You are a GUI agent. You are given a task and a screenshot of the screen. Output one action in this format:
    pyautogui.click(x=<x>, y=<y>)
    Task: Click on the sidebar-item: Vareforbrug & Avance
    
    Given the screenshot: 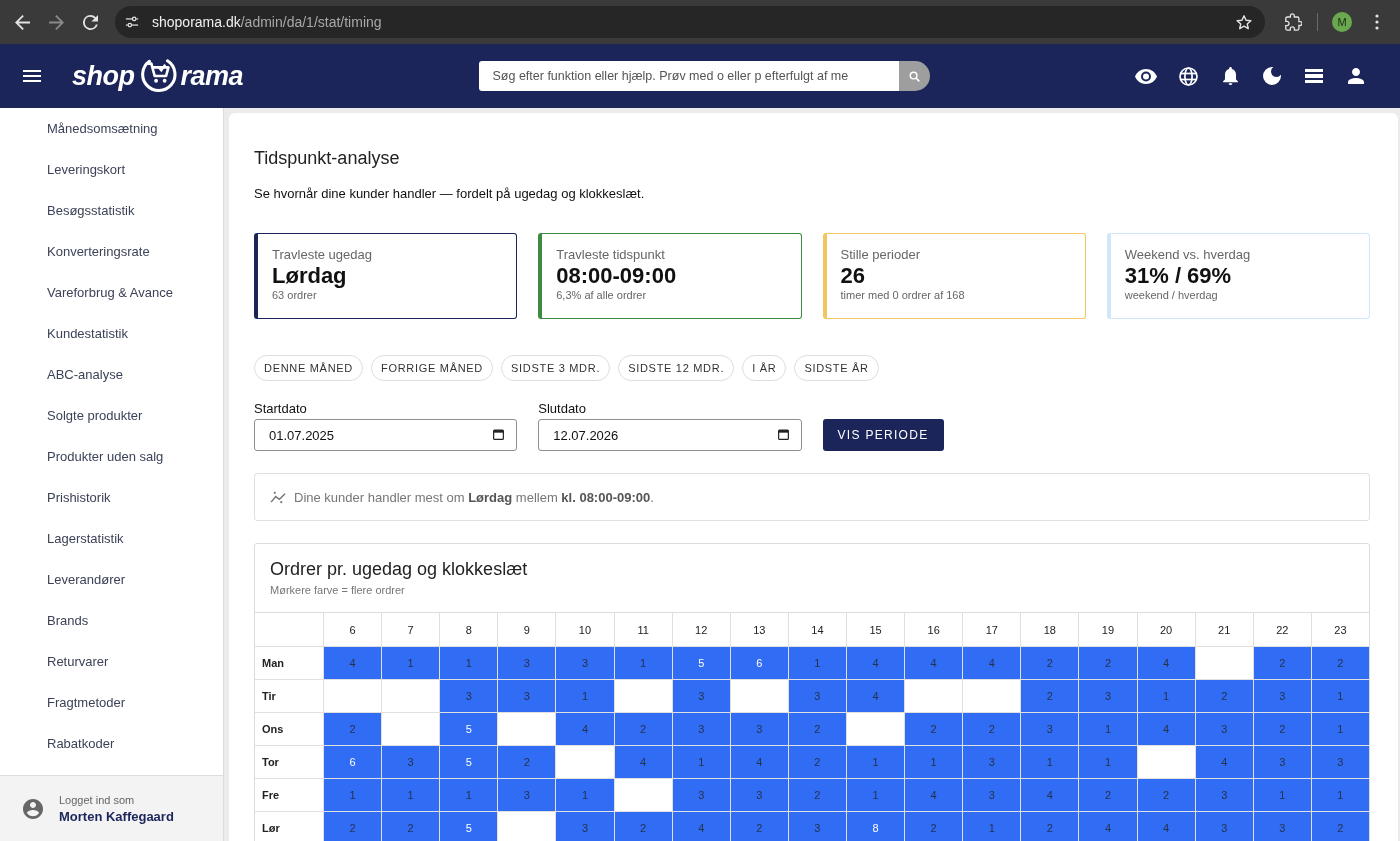 What is the action you would take?
    pyautogui.click(x=111, y=292)
    